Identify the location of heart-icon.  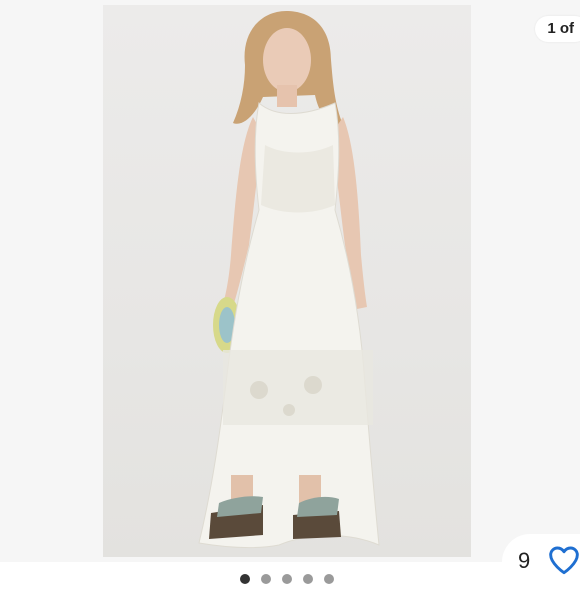
(564, 560).